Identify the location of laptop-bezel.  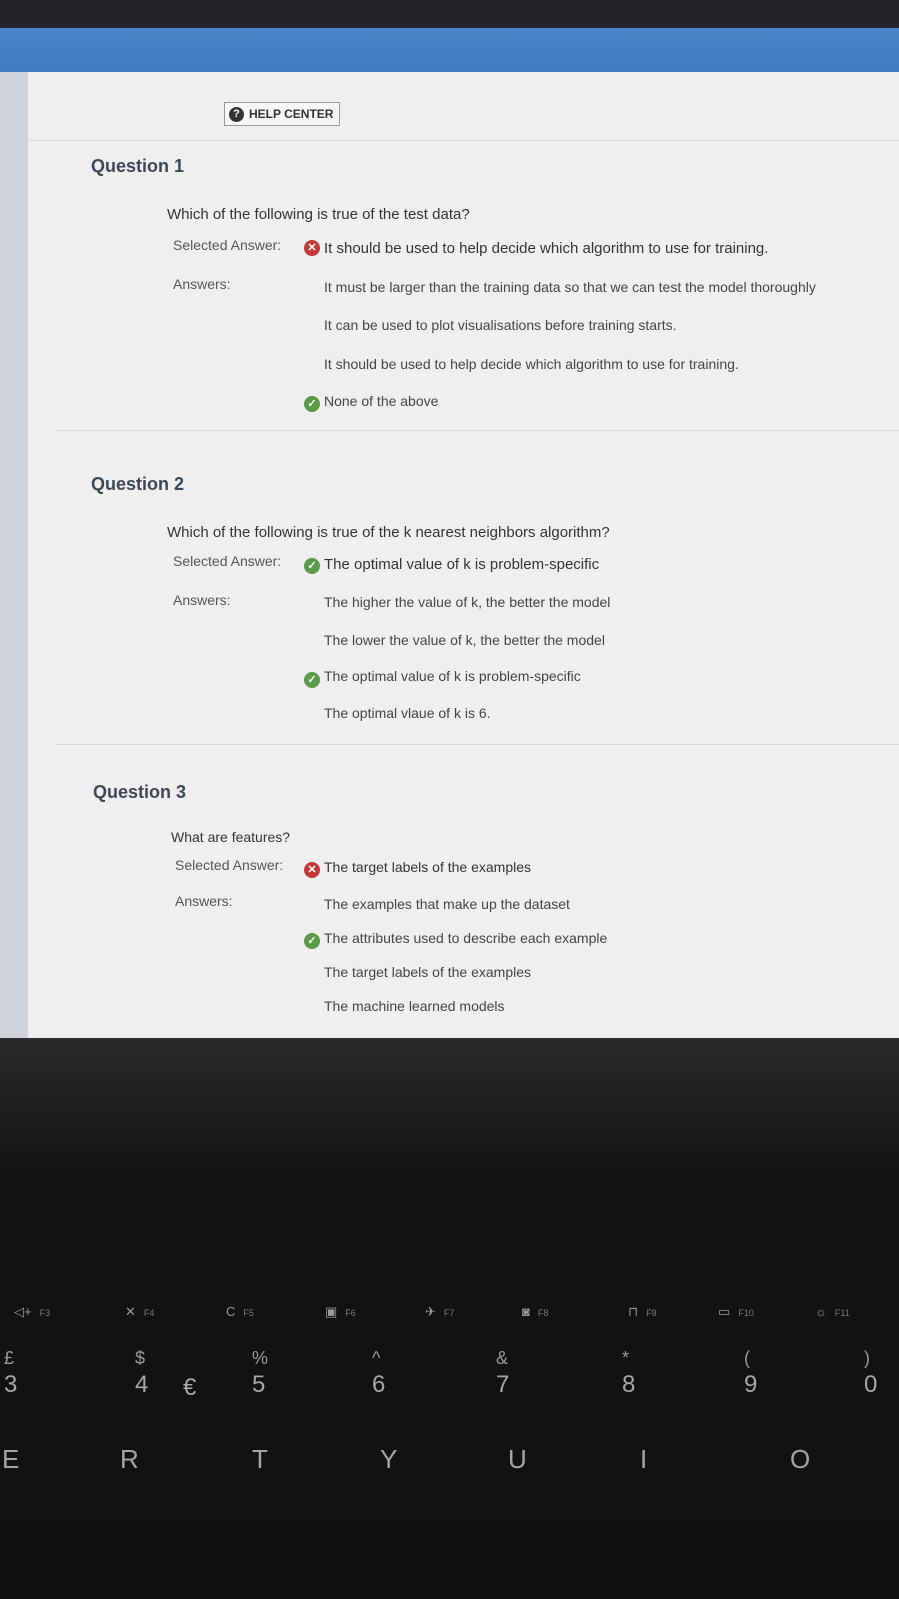
(449, 15).